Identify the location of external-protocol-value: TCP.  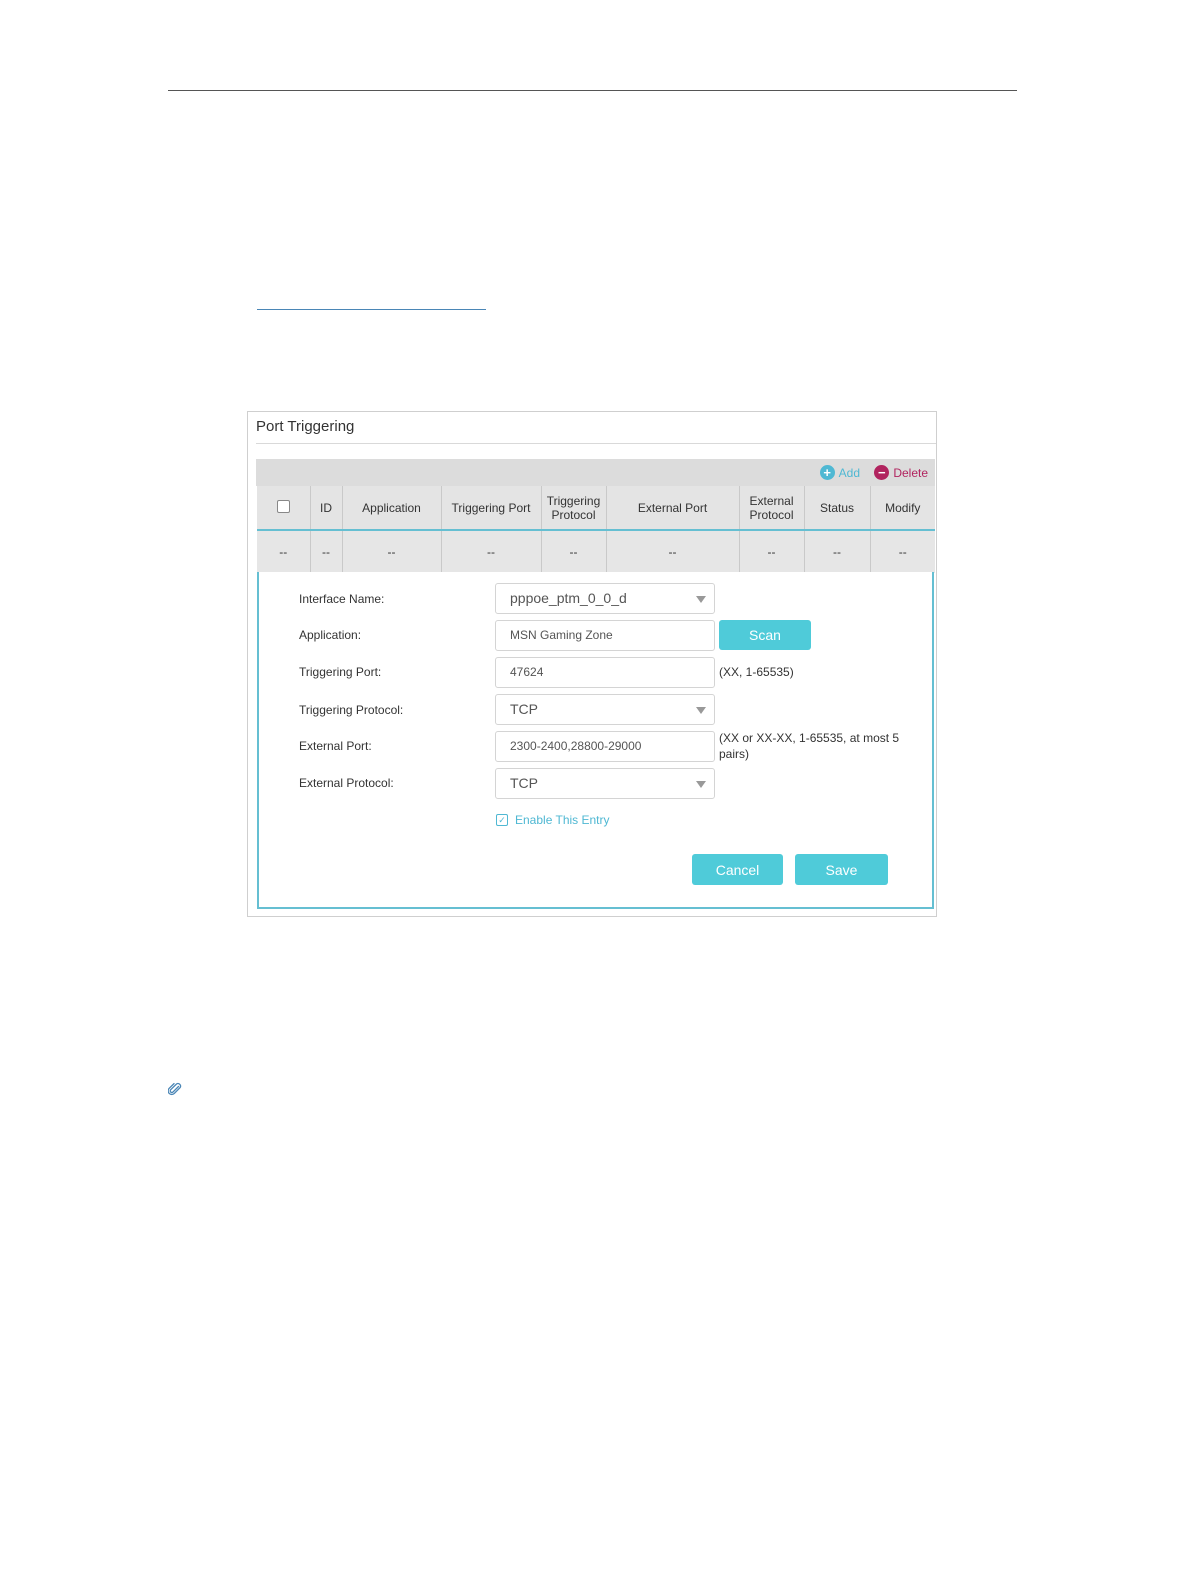
(524, 783).